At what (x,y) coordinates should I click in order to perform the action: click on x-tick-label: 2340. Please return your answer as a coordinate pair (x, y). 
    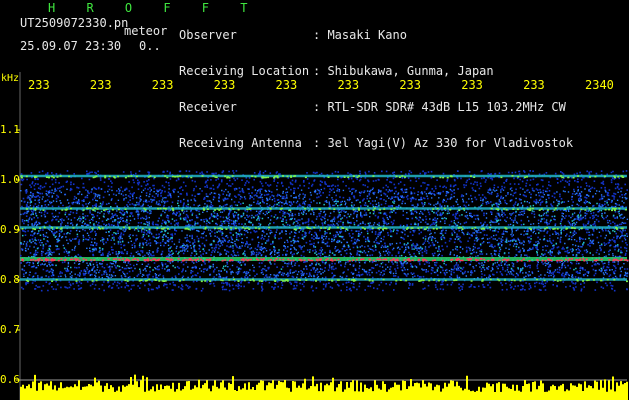
    Looking at the image, I should click on (599, 85).